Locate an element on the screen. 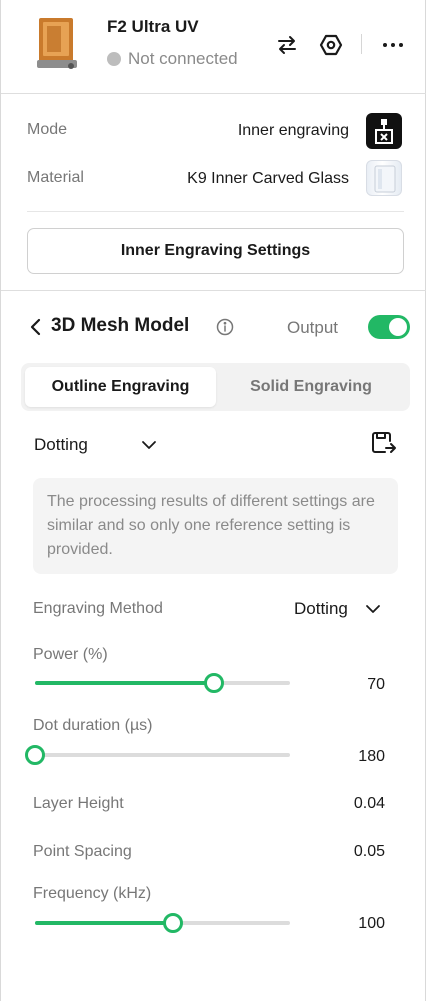 The width and height of the screenshot is (426, 1001). swap-icon is located at coordinates (287, 45).